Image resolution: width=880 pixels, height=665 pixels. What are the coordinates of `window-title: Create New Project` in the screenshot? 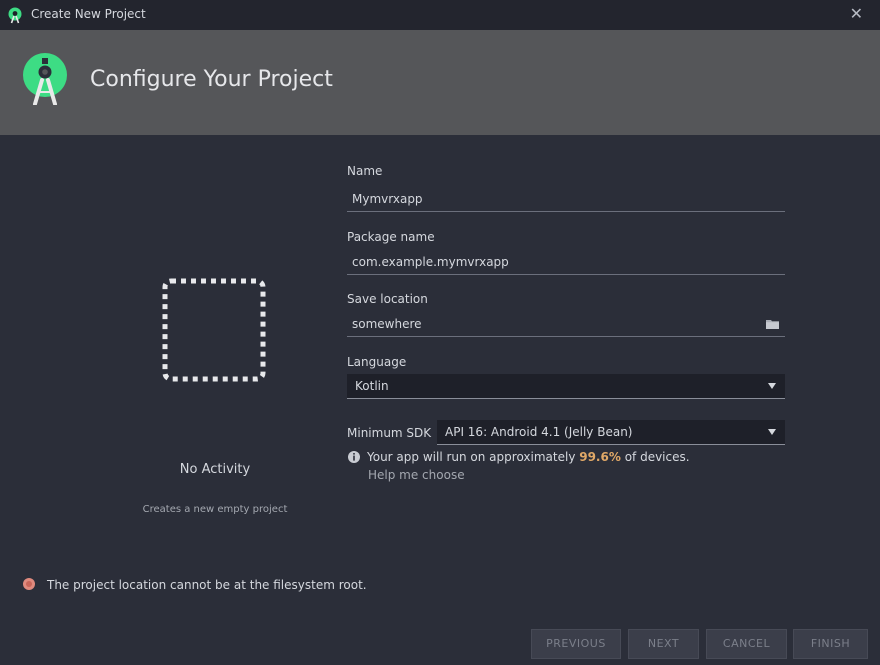 It's located at (88, 14).